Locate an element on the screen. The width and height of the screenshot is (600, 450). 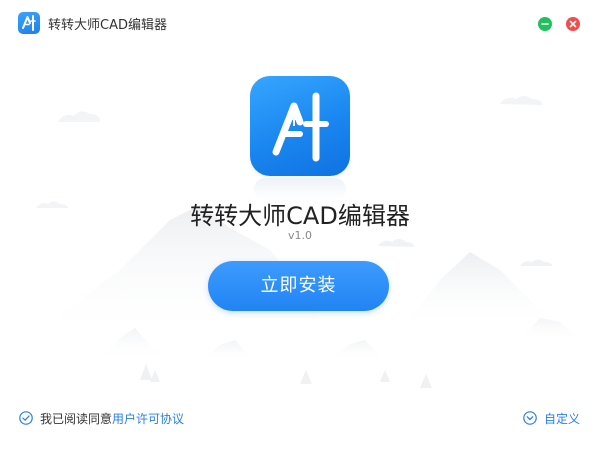
close-button is located at coordinates (573, 24).